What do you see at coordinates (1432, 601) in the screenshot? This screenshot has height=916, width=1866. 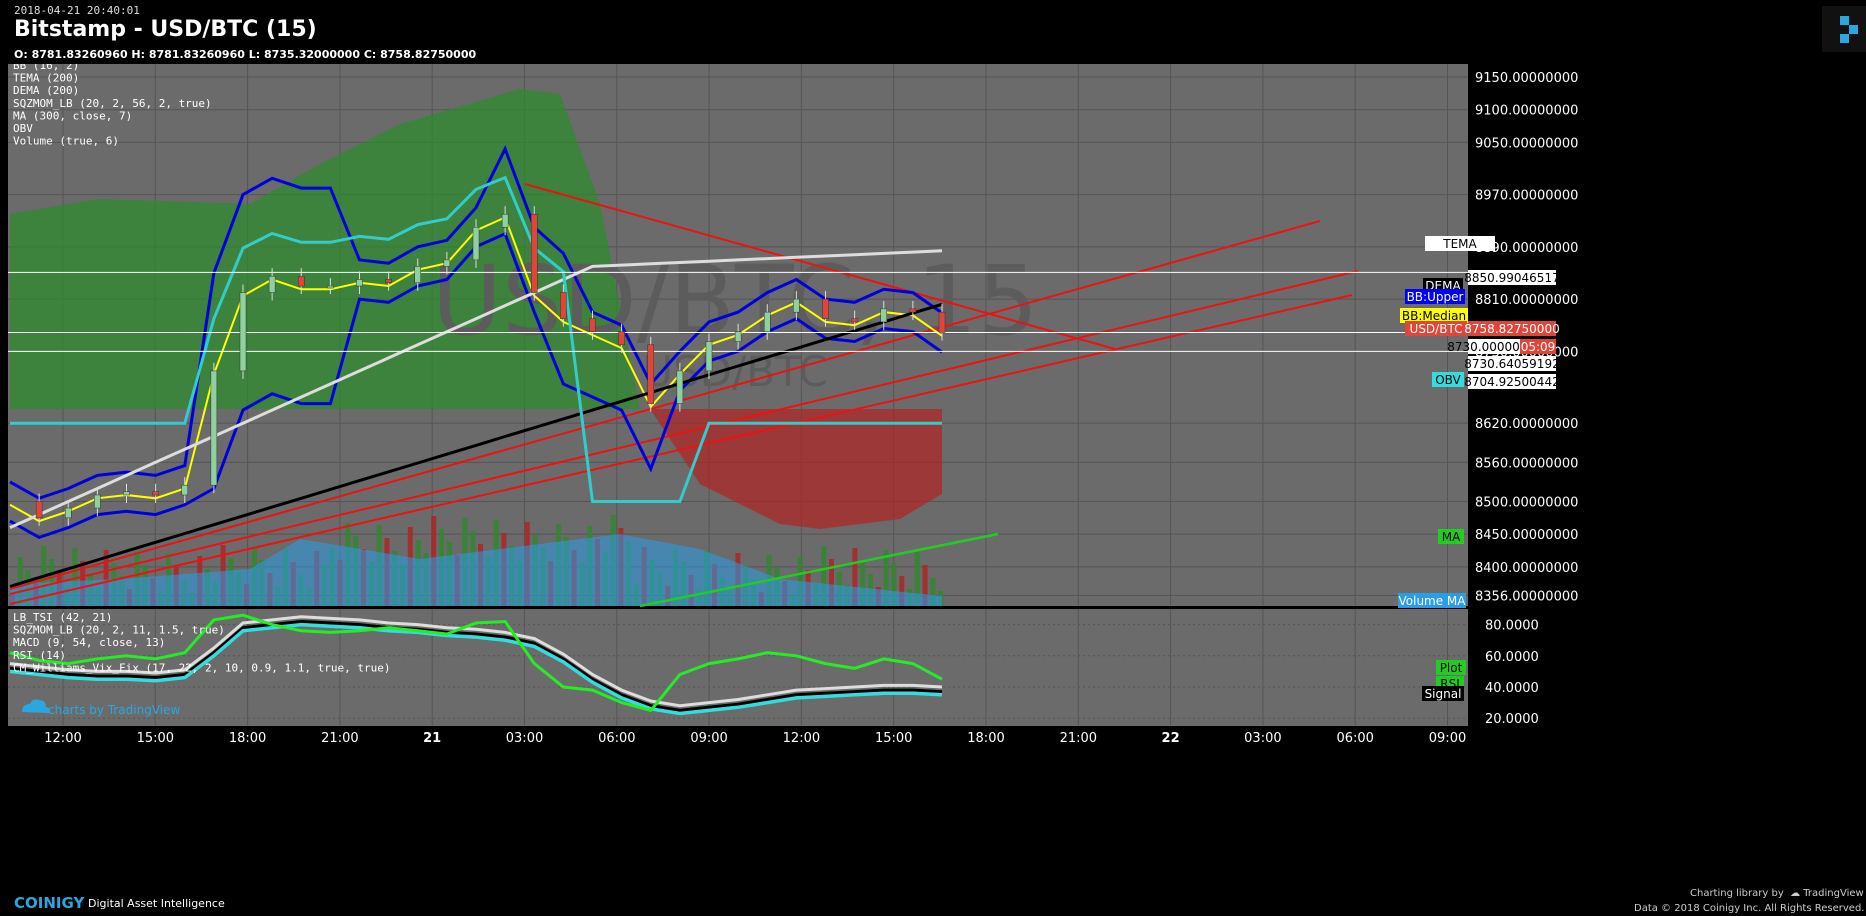 I see `price-label: Volume MA` at bounding box center [1432, 601].